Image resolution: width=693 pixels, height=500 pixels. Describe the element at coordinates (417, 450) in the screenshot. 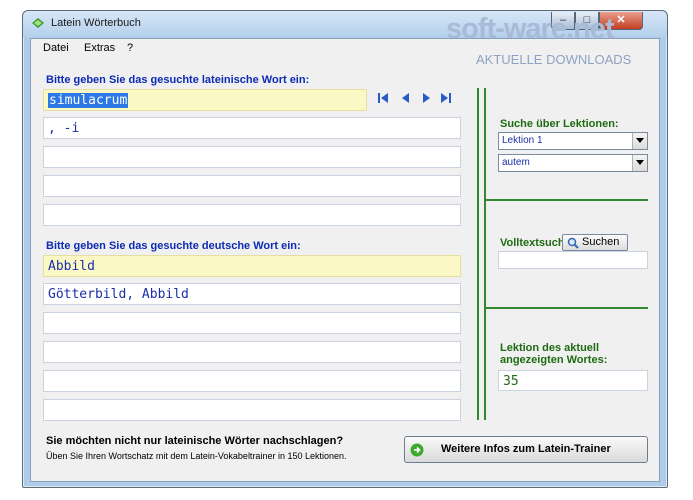

I see `arrow-right-icon` at that location.